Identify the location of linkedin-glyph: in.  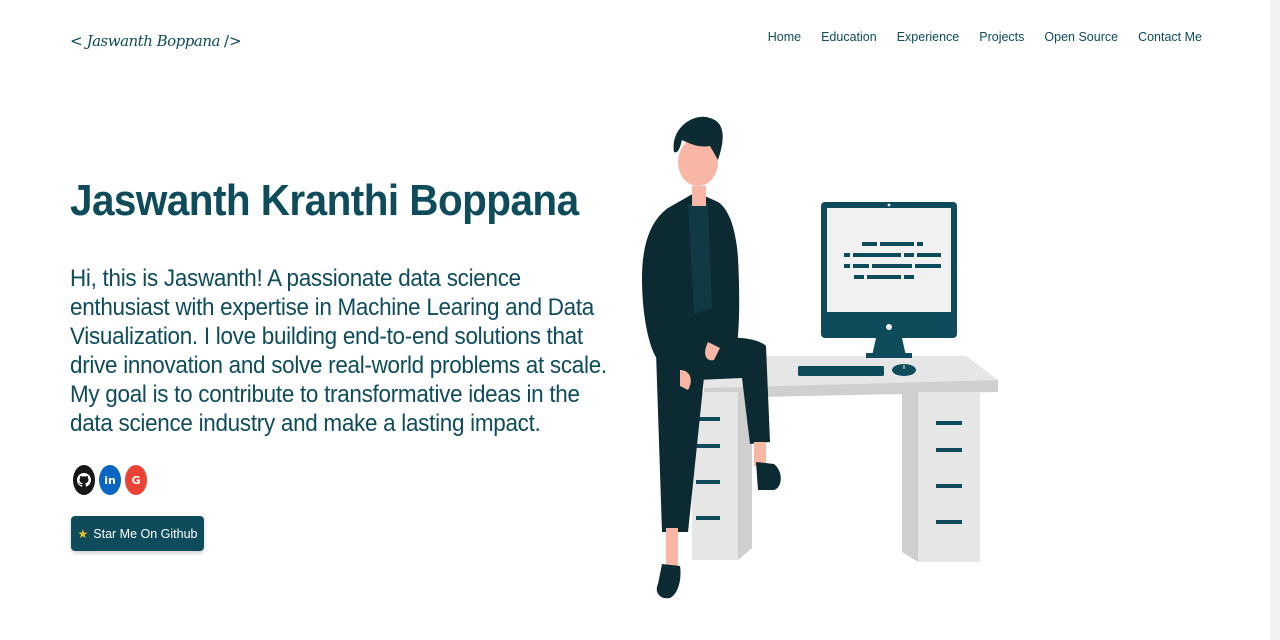
(110, 480).